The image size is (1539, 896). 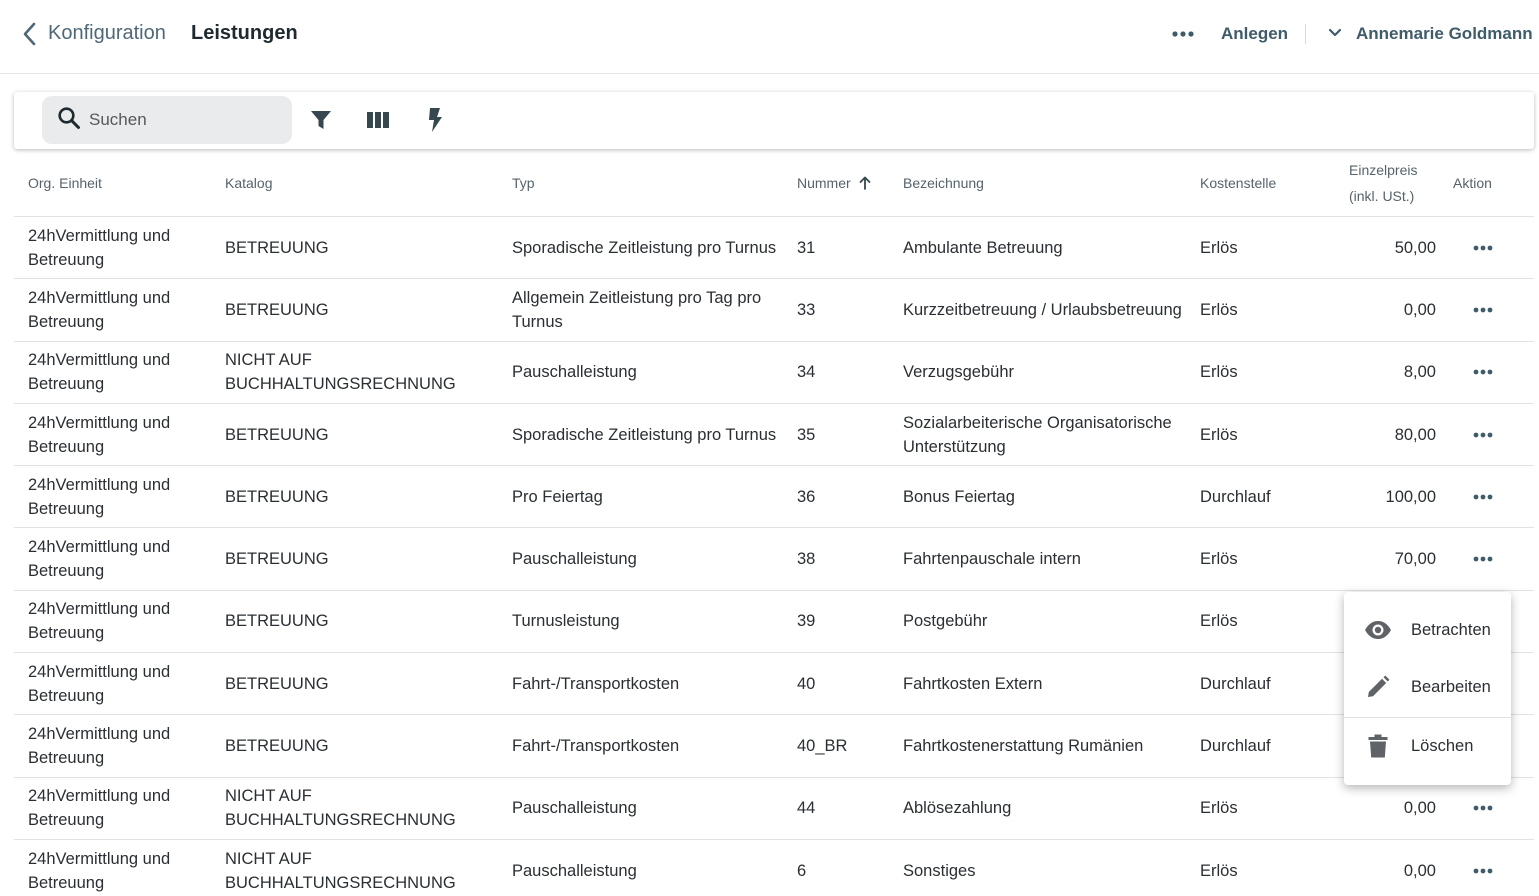 I want to click on trash-icon, so click(x=1378, y=746).